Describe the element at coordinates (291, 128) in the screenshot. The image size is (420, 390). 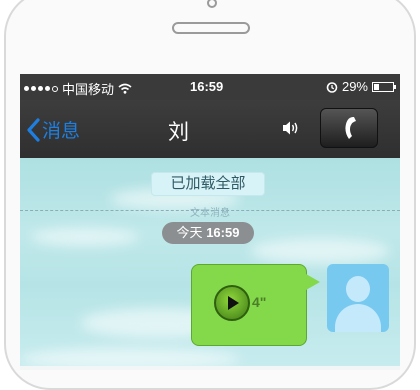
I see `speaker-volume-icon` at that location.